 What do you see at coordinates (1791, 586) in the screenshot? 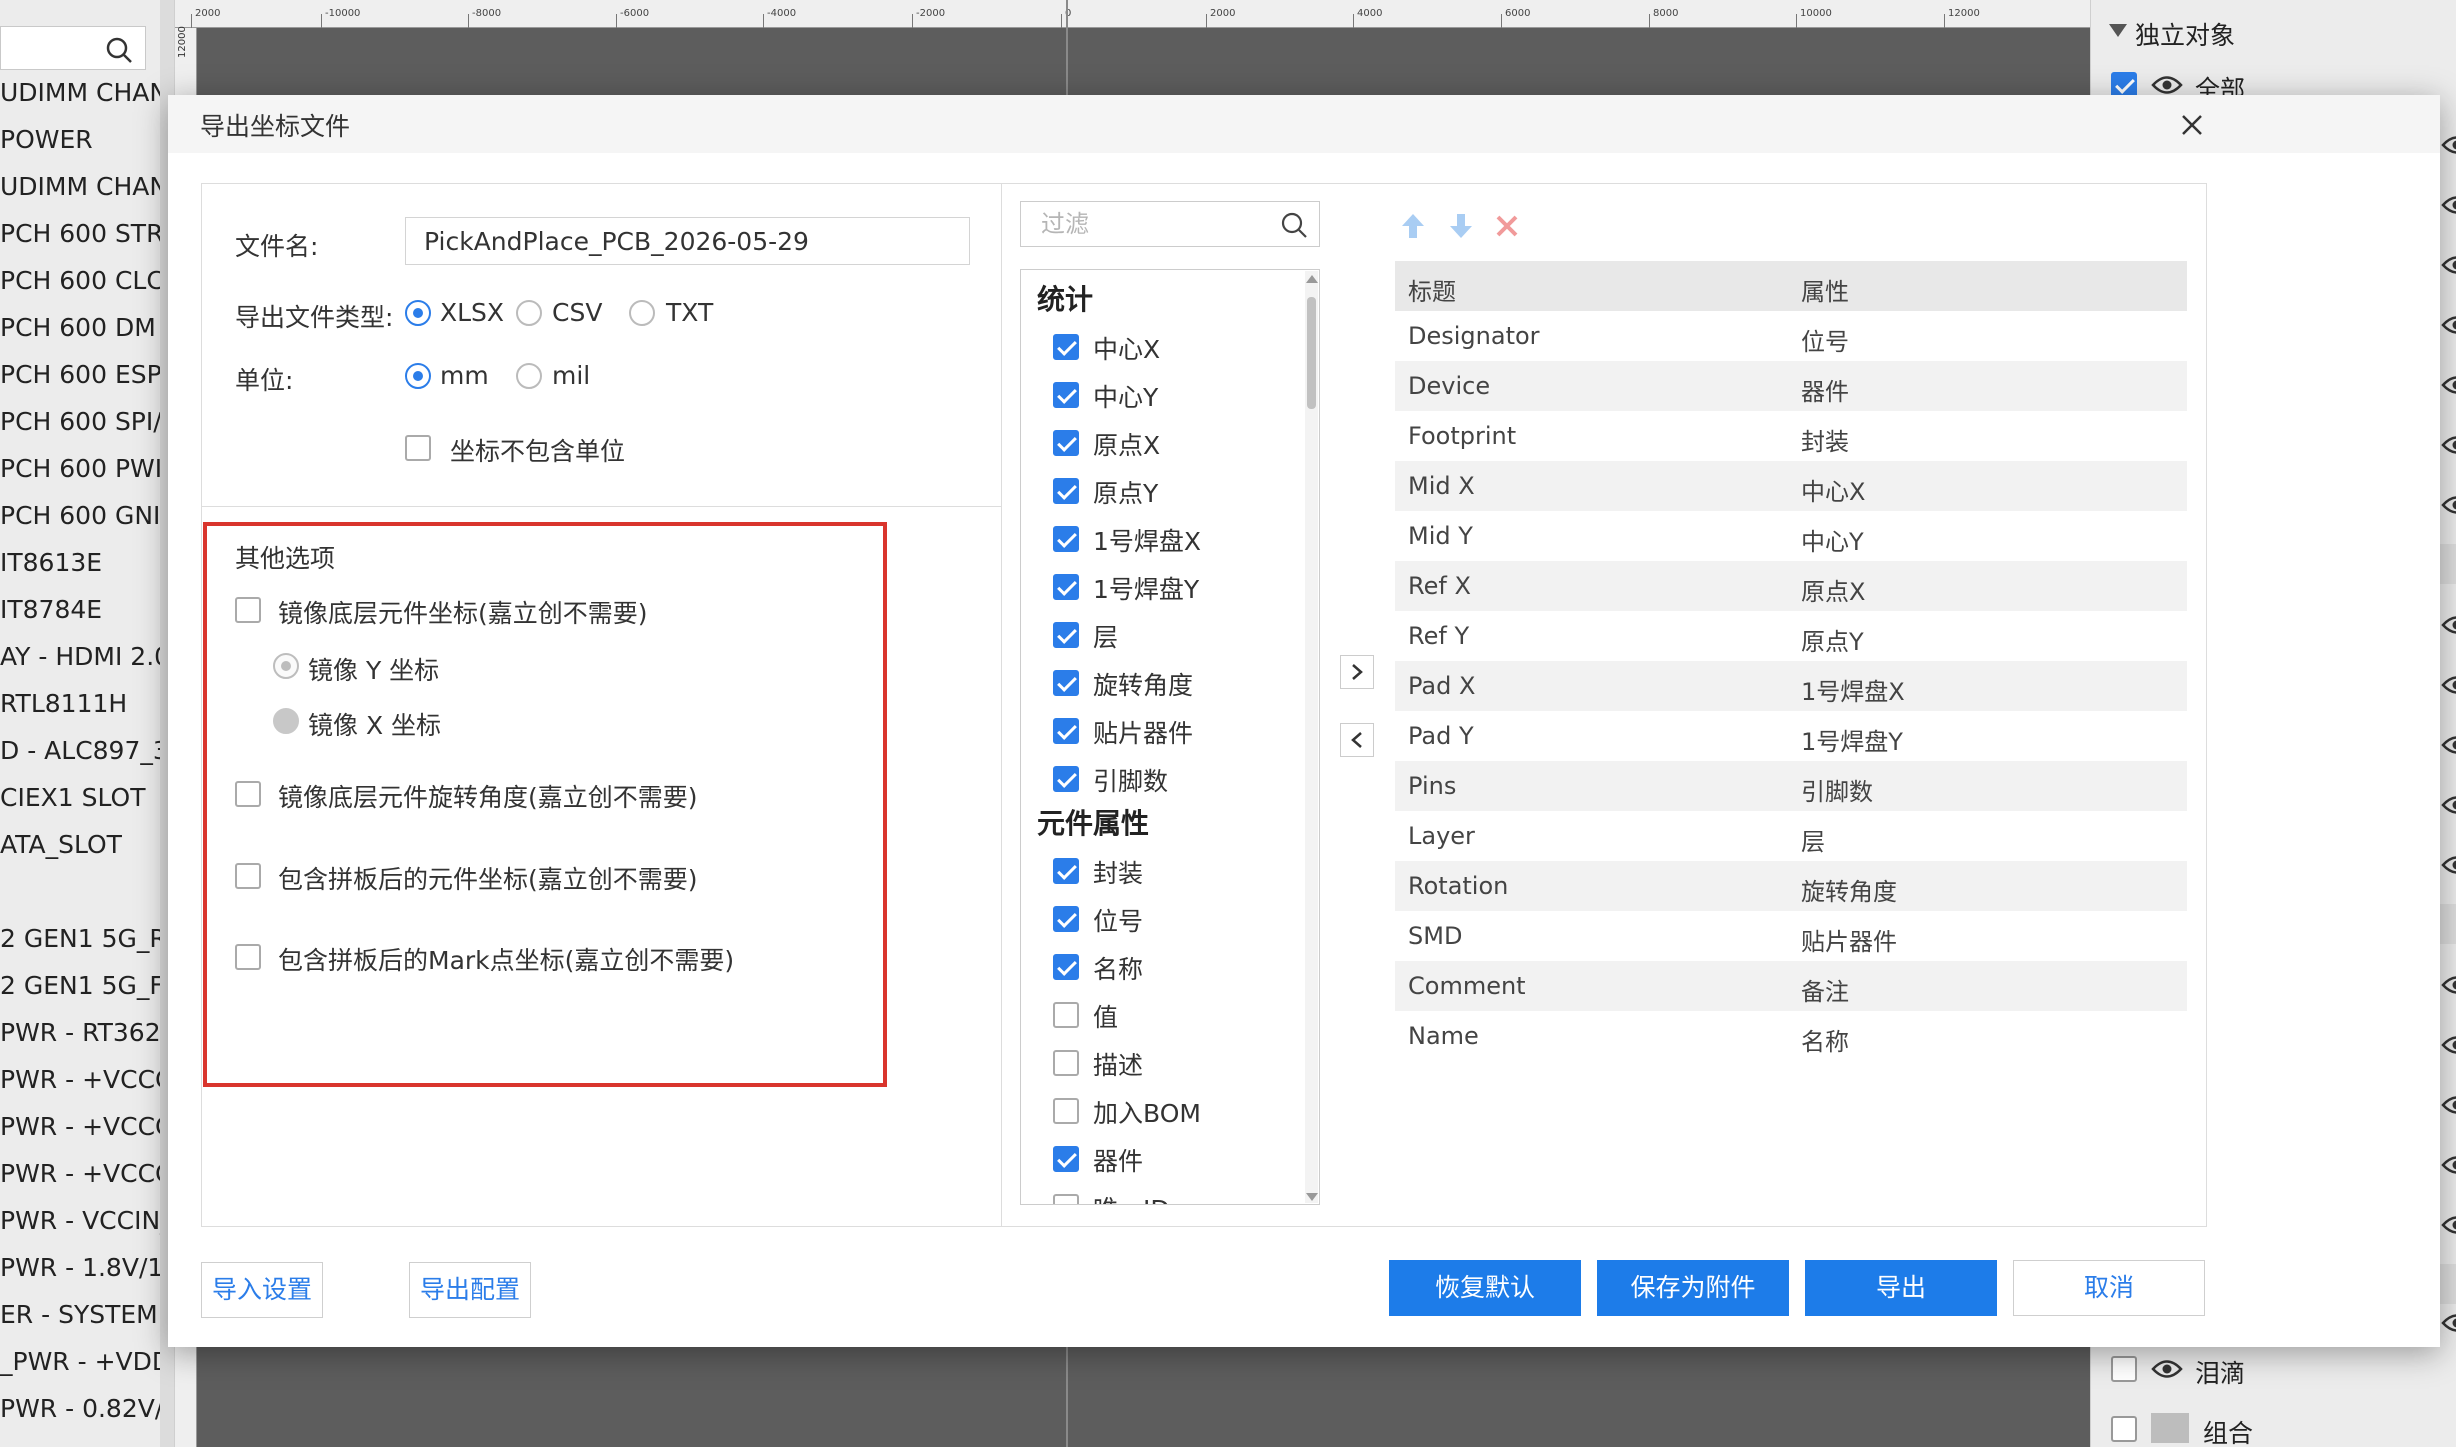
I see `table-row: Ref X 原点X` at bounding box center [1791, 586].